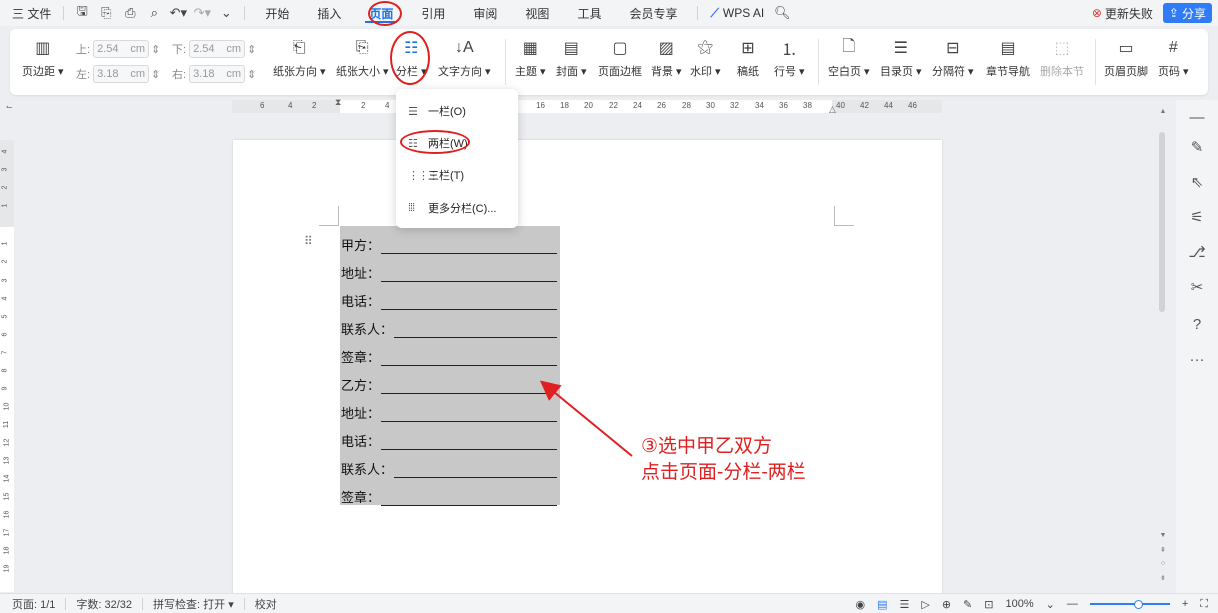 The height and width of the screenshot is (613, 1218). I want to click on pen-mode-icon: ✎, so click(967, 604).